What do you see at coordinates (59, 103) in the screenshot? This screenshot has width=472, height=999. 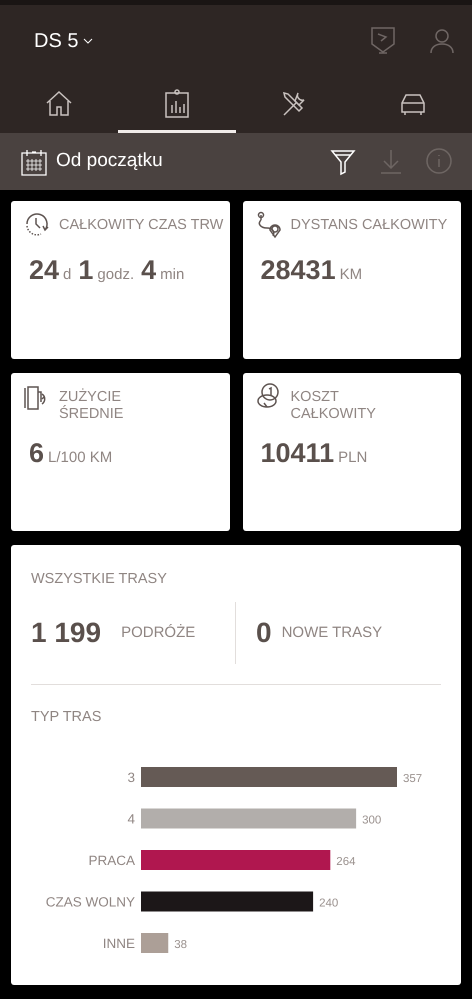 I see `home-icon` at bounding box center [59, 103].